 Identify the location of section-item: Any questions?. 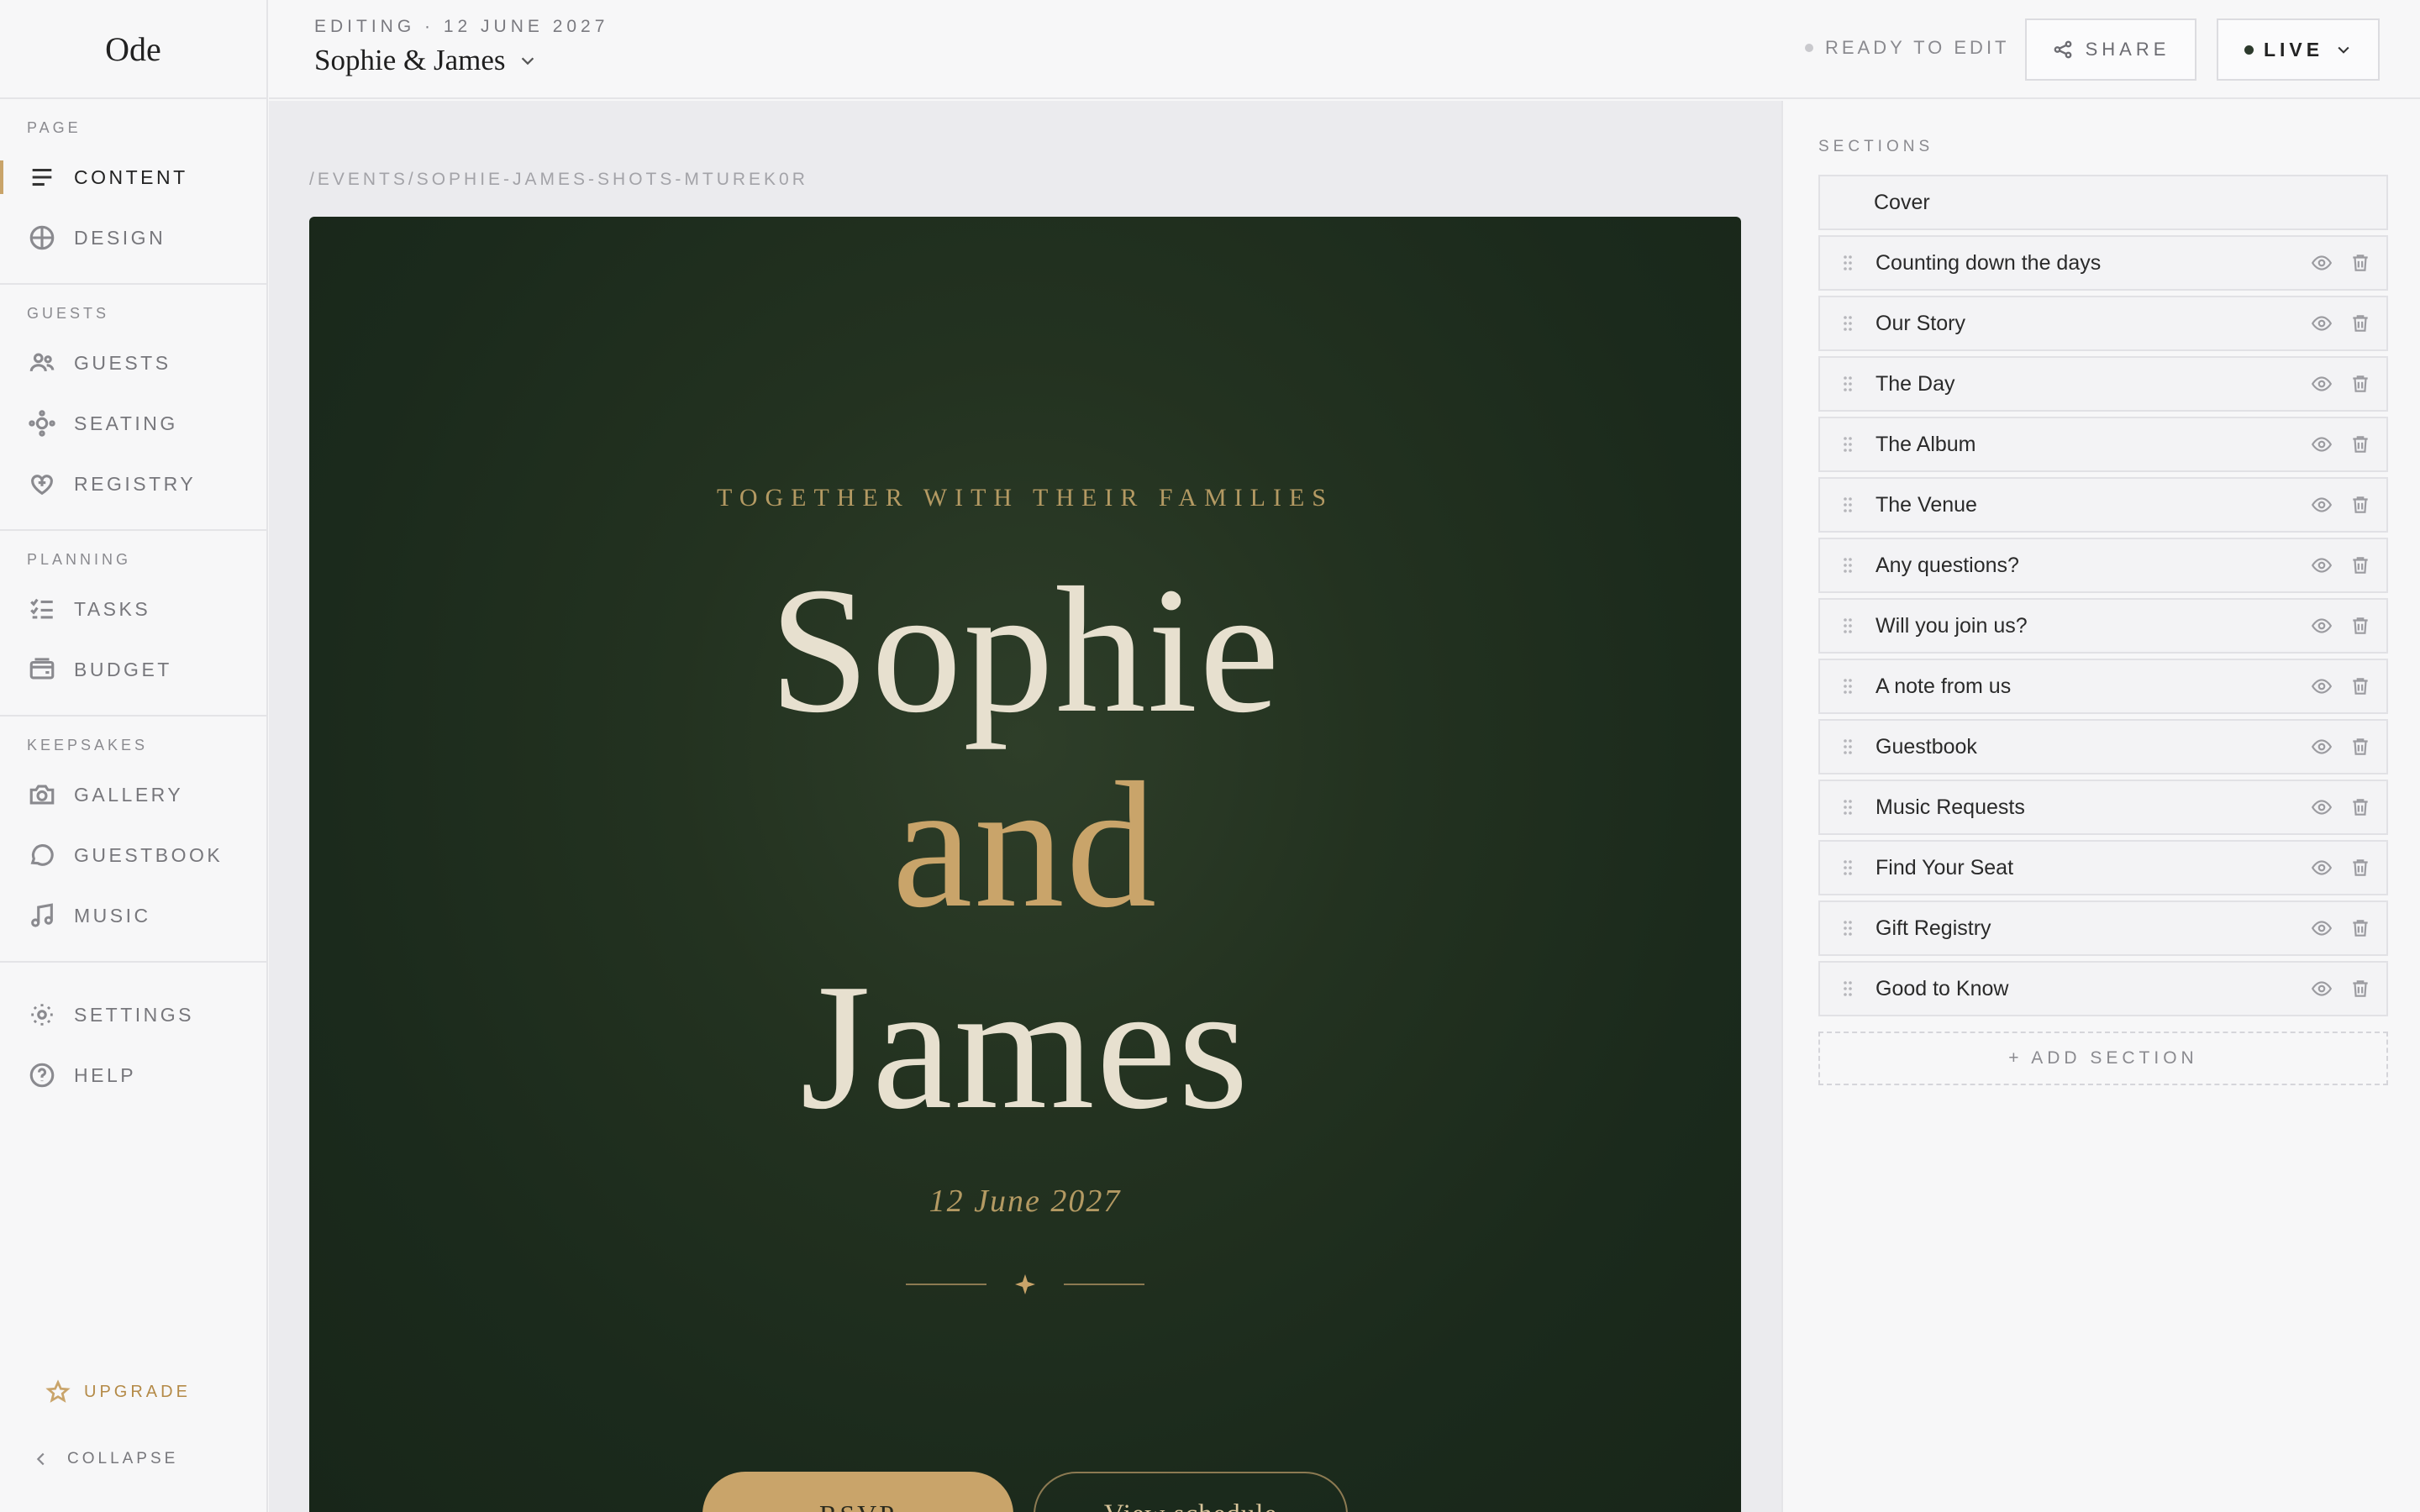
(2103, 565).